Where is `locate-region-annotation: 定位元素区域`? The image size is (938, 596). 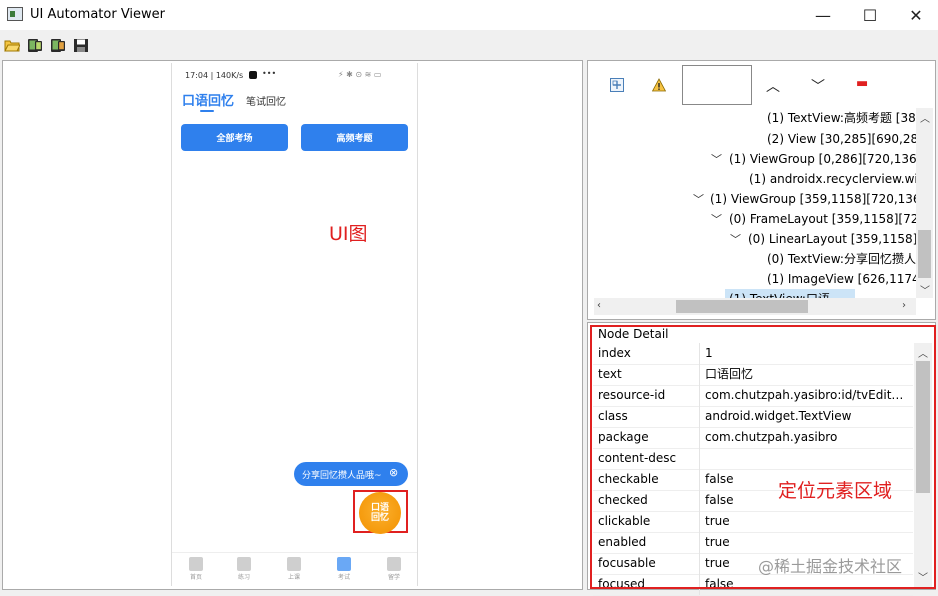 locate-region-annotation: 定位元素区域 is located at coordinates (835, 491).